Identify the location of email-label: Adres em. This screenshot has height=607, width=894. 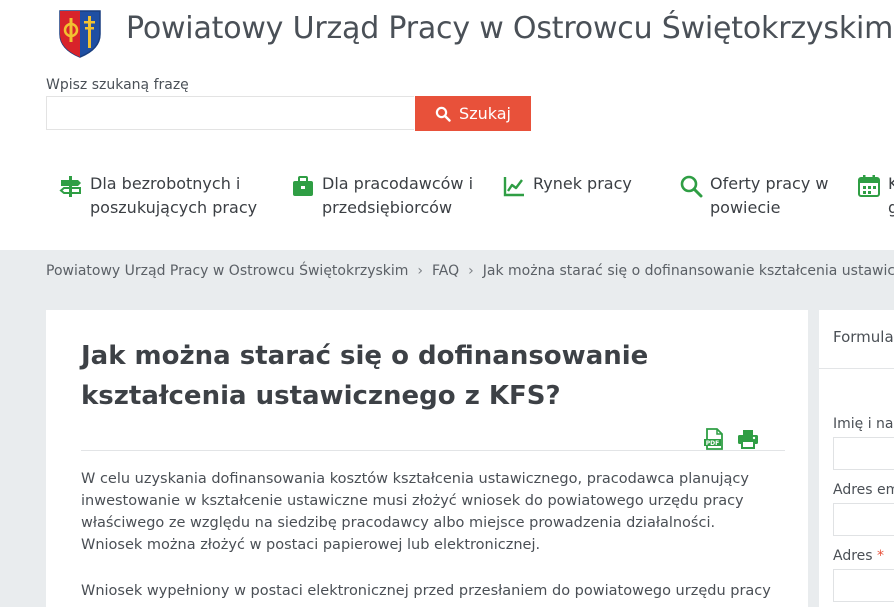
(863, 490).